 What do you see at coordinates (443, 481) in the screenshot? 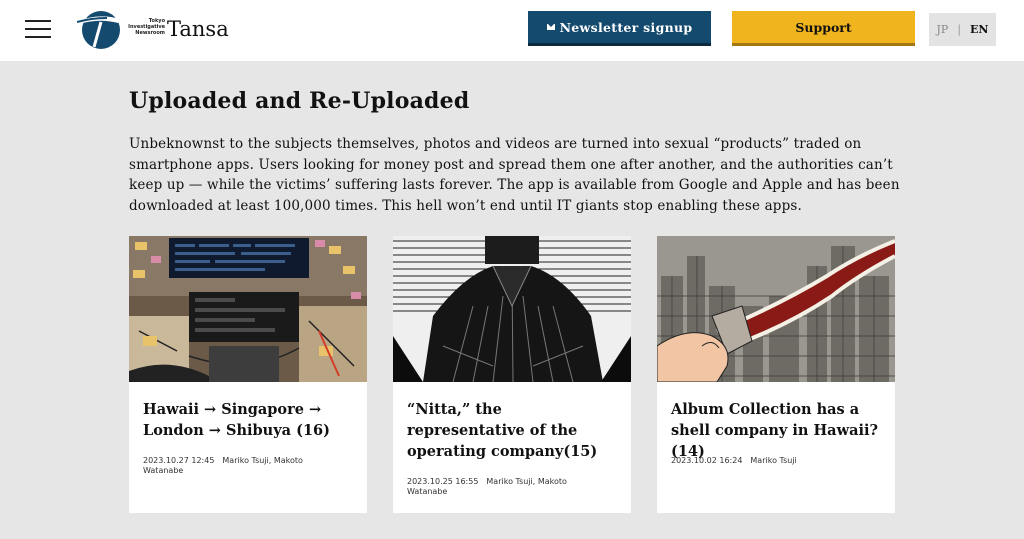
I see `article-date: 2023.10.25 16:55` at bounding box center [443, 481].